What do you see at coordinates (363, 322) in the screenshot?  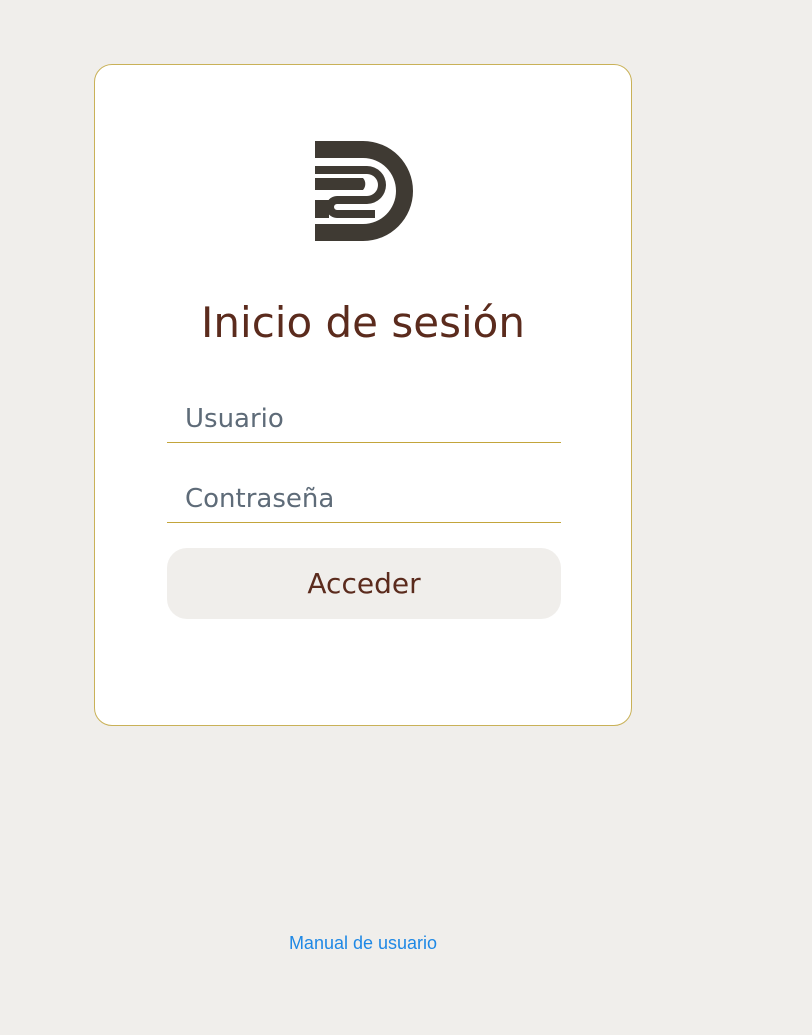 I see `page-title: Inicio de sesión` at bounding box center [363, 322].